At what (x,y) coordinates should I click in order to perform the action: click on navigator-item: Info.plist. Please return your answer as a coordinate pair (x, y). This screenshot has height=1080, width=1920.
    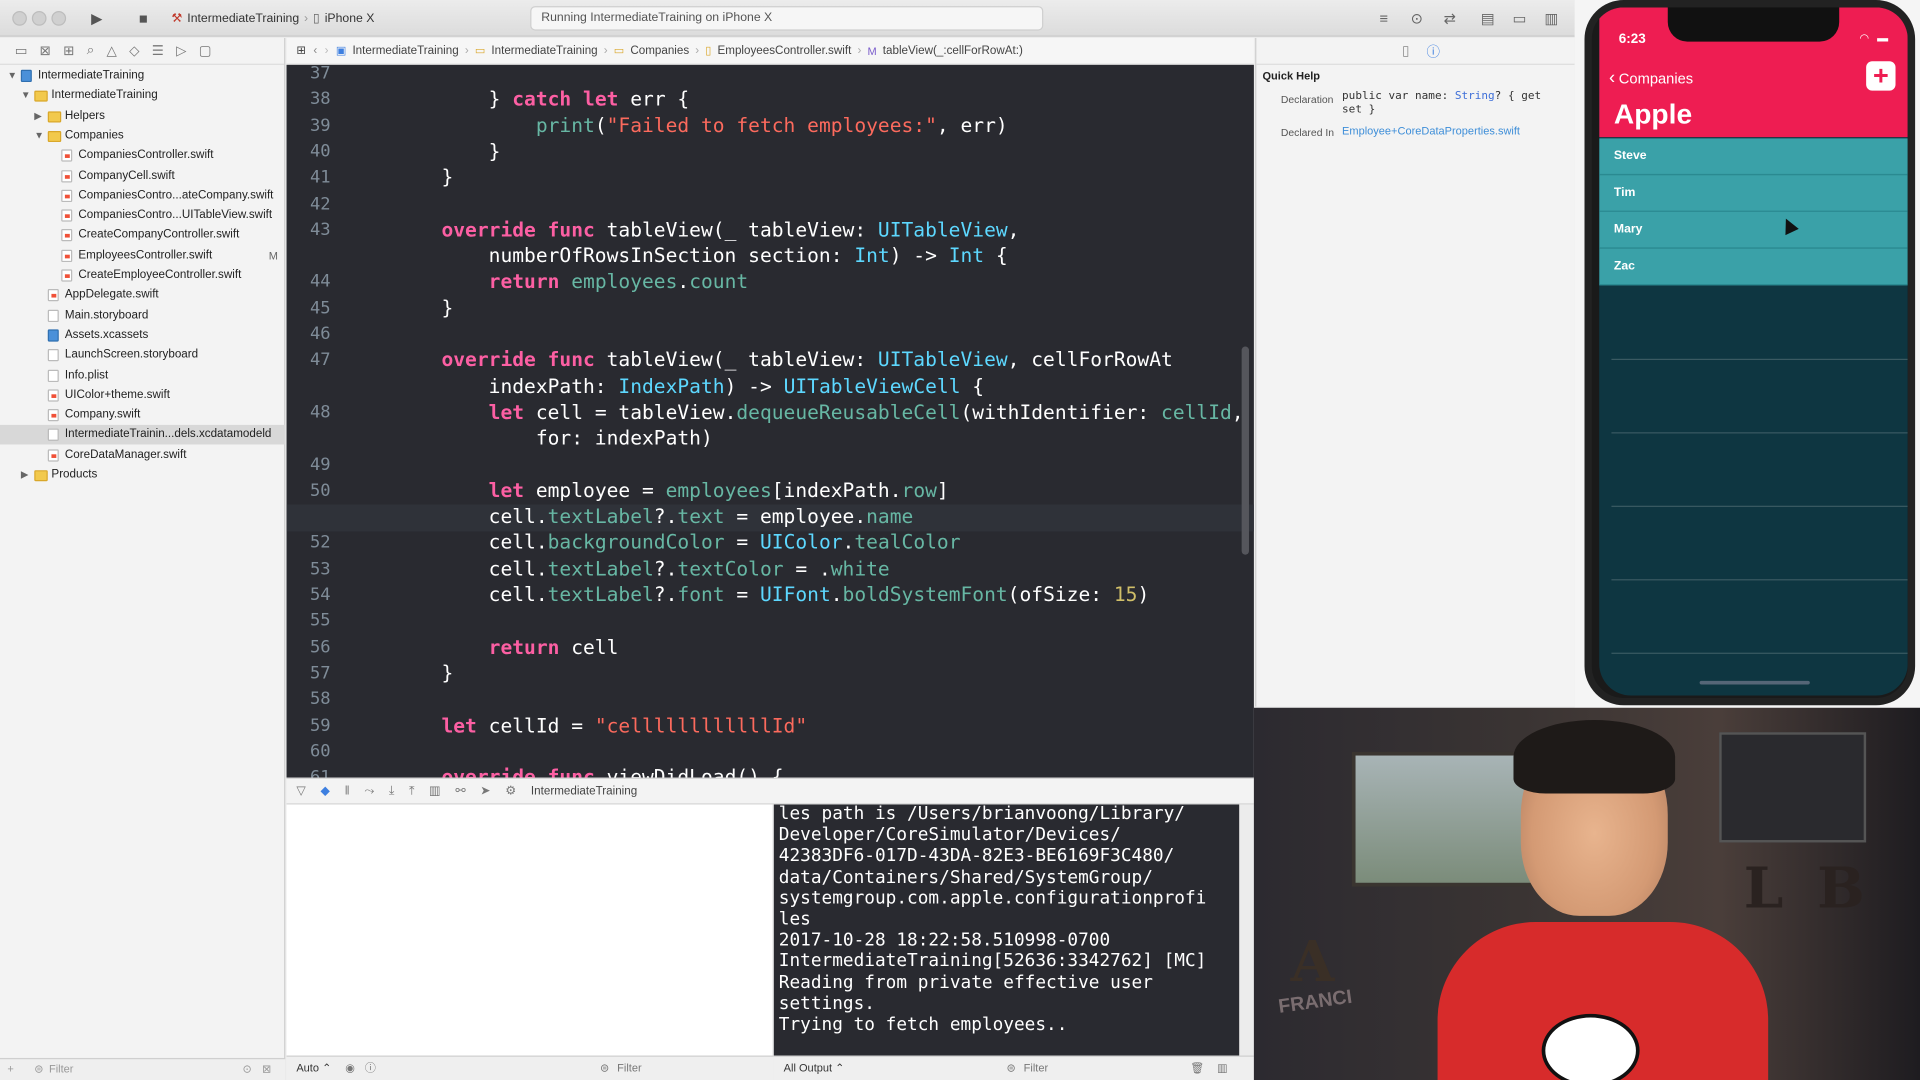
    Looking at the image, I should click on (142, 376).